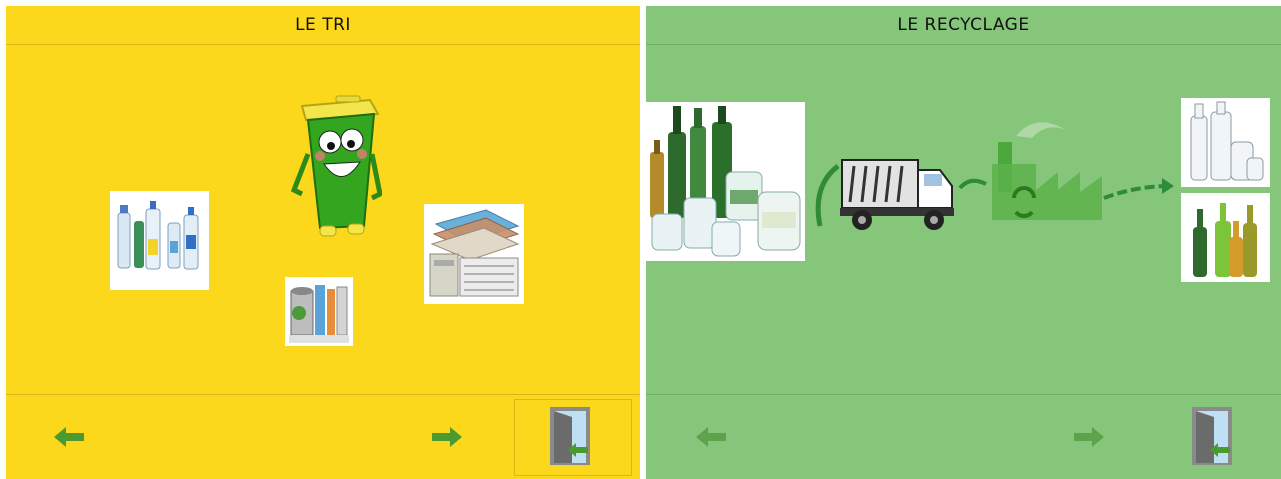  I want to click on colored-glass-bottles-image, so click(1225, 237).